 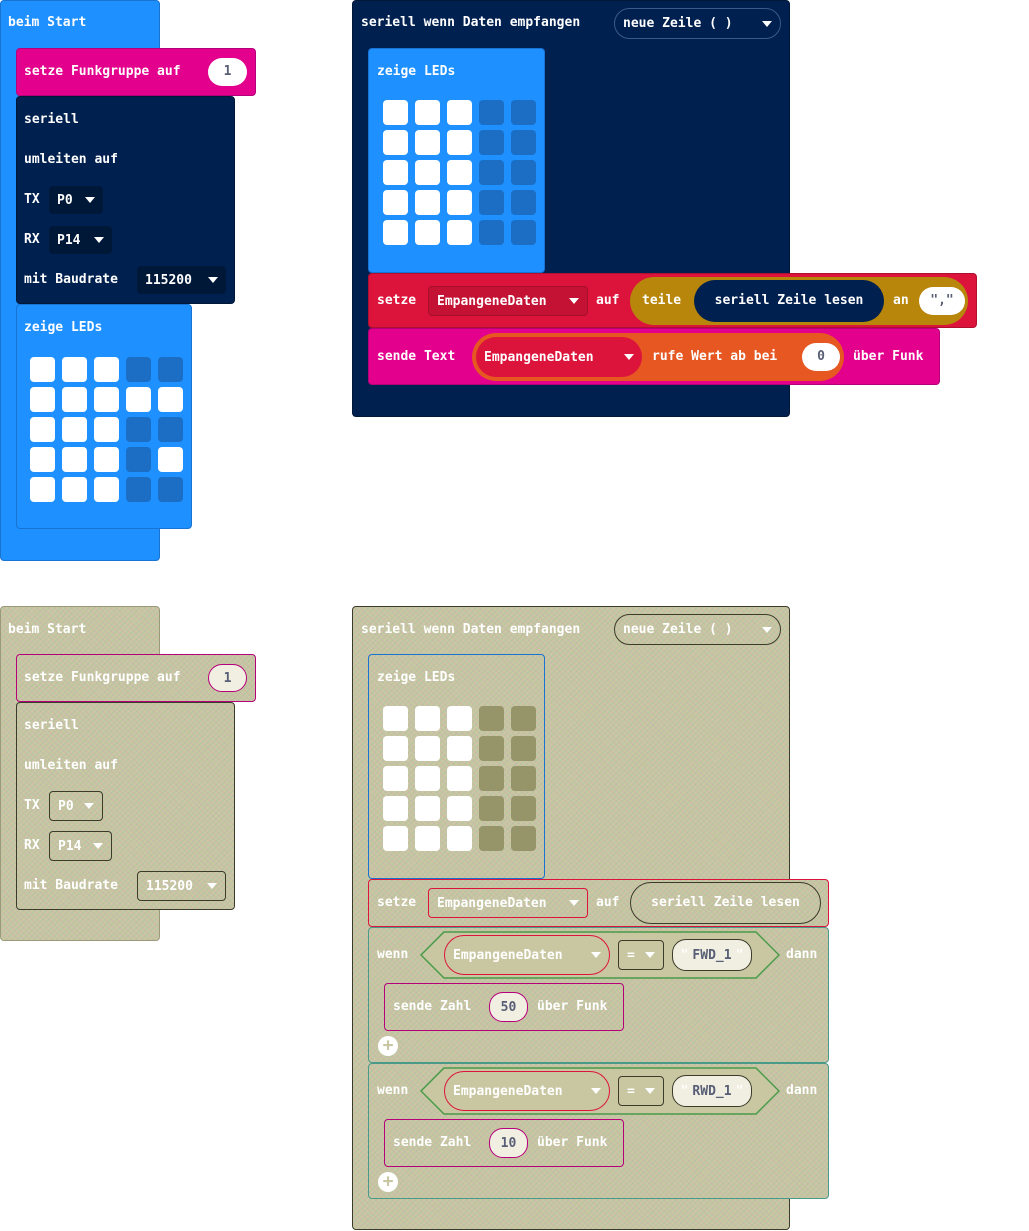 What do you see at coordinates (508, 1007) in the screenshot?
I see `number-50-input: 50` at bounding box center [508, 1007].